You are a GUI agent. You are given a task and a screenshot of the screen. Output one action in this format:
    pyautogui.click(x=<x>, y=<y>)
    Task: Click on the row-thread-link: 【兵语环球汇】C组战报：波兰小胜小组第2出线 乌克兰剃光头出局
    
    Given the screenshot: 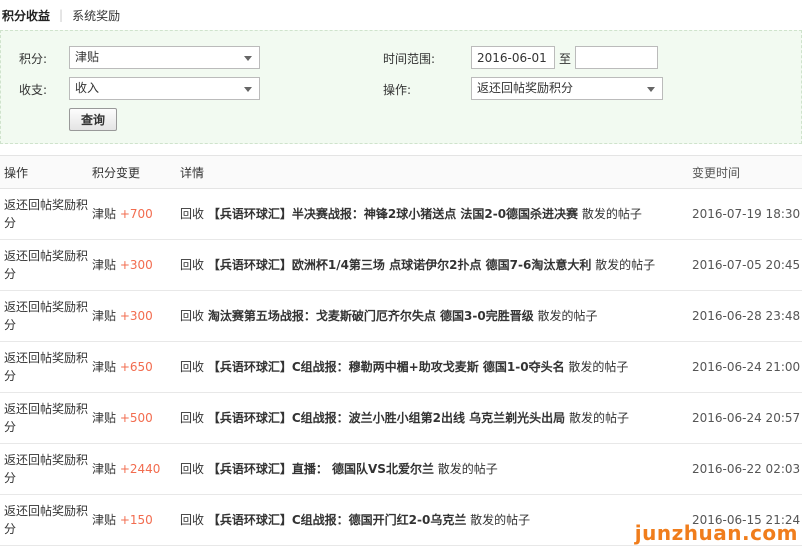 What is the action you would take?
    pyautogui.click(x=386, y=418)
    